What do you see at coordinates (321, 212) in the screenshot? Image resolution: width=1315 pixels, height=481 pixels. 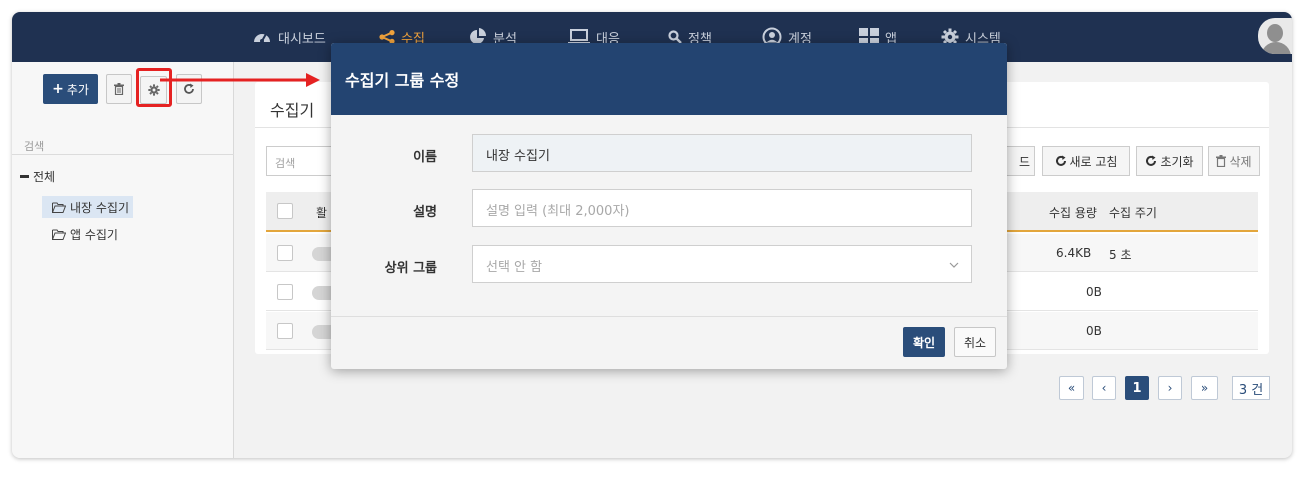 I see `column-header-active: 활` at bounding box center [321, 212].